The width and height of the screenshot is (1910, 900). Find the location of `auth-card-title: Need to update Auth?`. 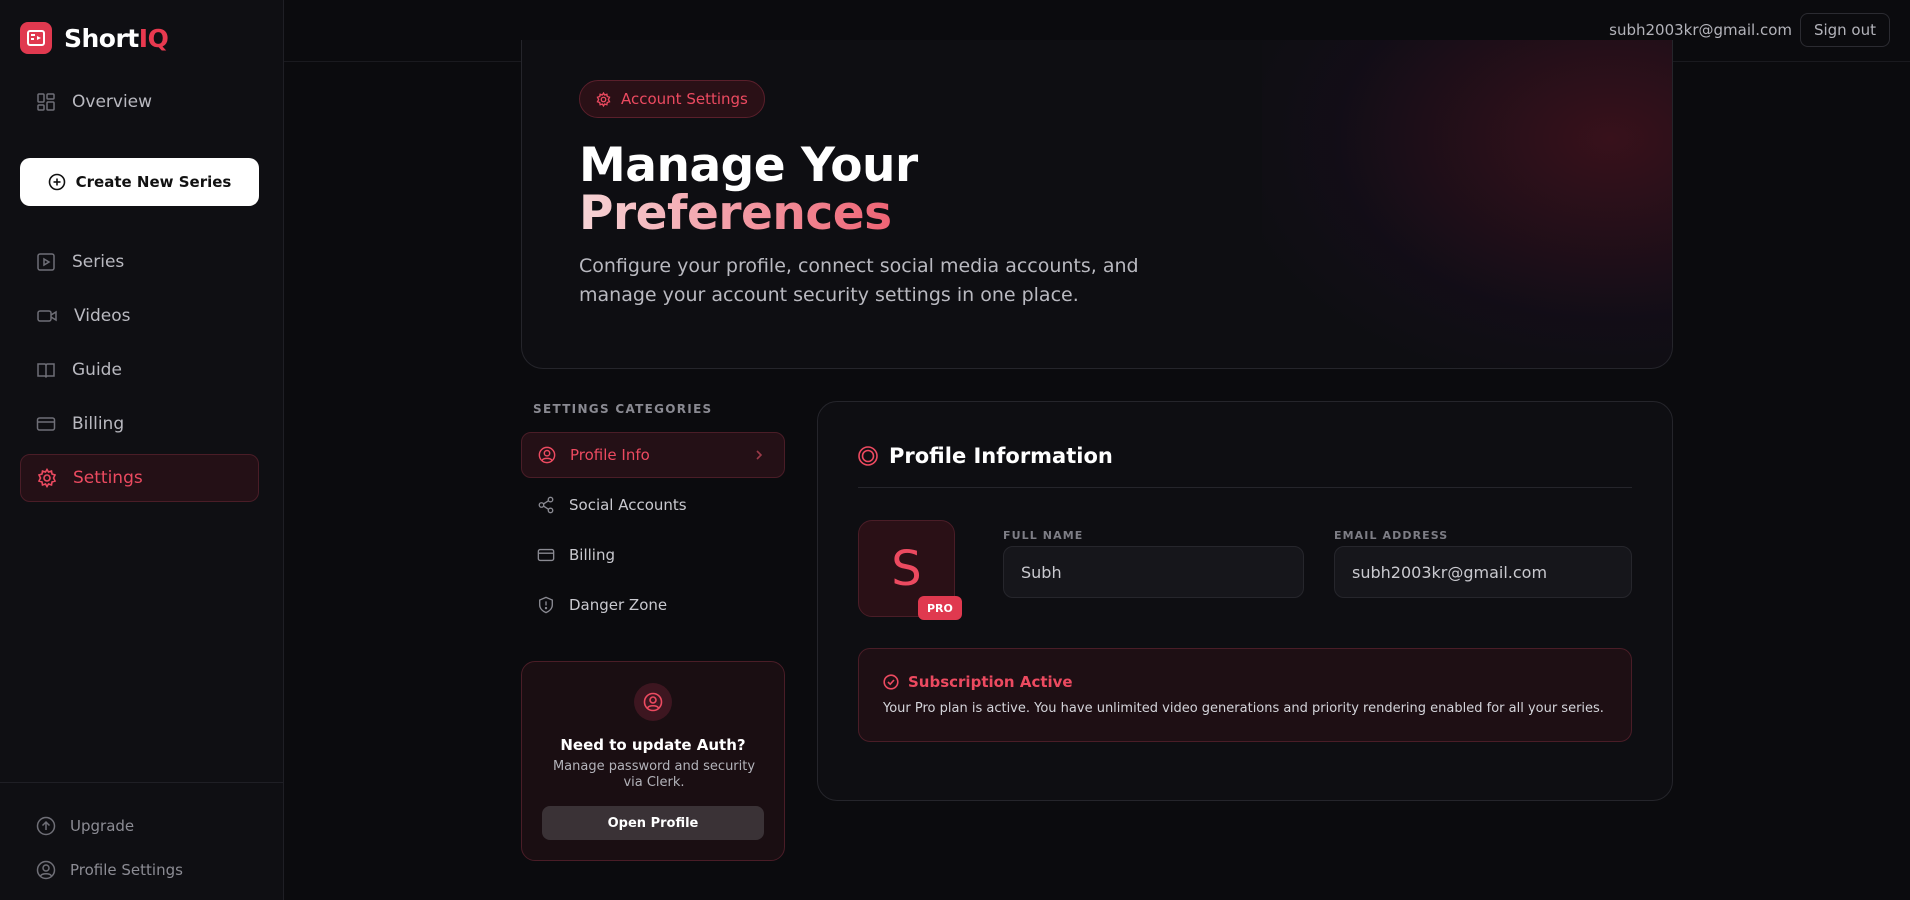

auth-card-title: Need to update Auth? is located at coordinates (653, 745).